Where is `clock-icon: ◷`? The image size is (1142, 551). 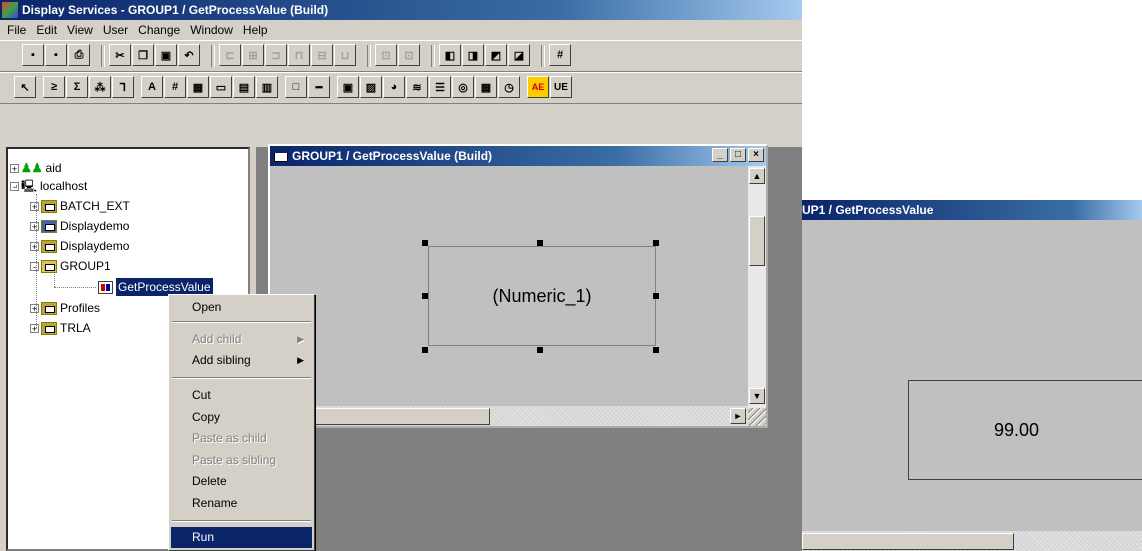 clock-icon: ◷ is located at coordinates (509, 87).